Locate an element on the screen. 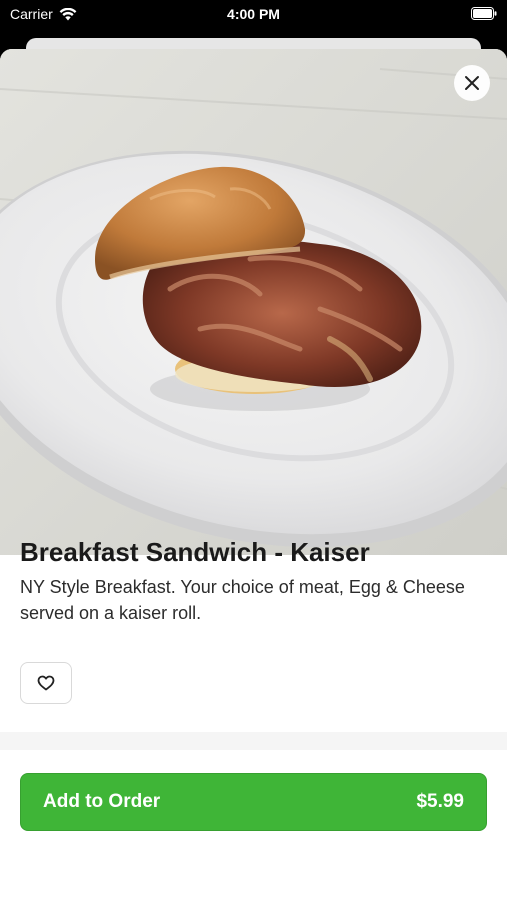  status-time: 4:00 PM is located at coordinates (253, 14).